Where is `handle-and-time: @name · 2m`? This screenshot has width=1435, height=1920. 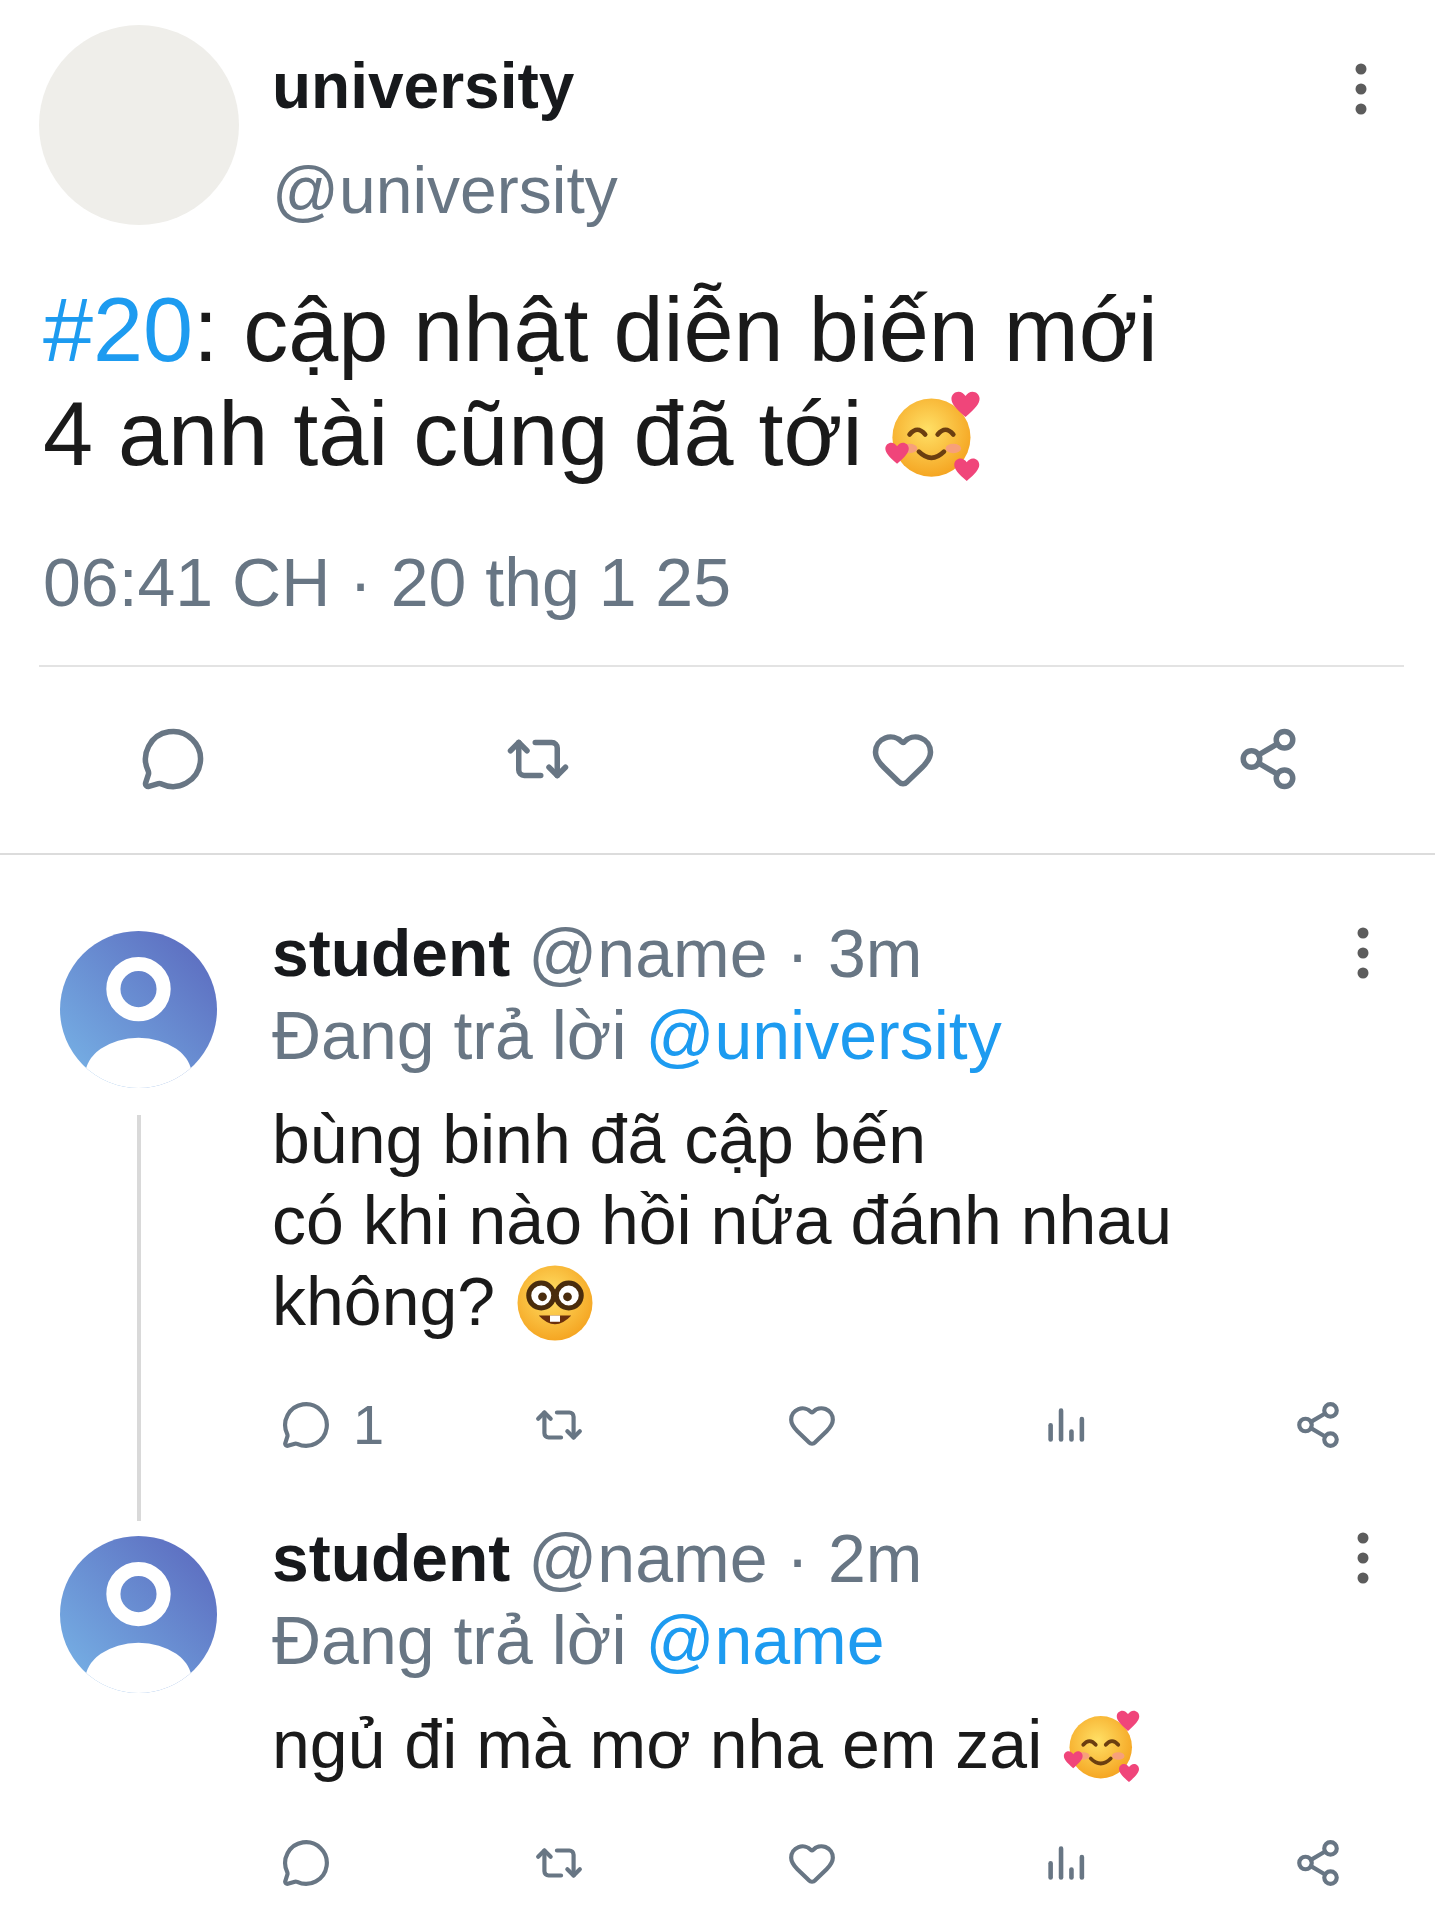 handle-and-time: @name · 2m is located at coordinates (725, 1559).